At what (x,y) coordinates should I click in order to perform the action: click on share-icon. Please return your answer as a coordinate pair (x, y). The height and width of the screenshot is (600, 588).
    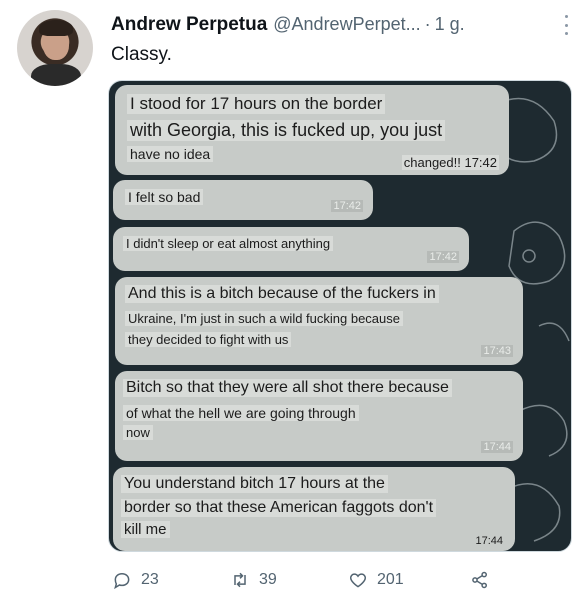
    Looking at the image, I should click on (479, 580).